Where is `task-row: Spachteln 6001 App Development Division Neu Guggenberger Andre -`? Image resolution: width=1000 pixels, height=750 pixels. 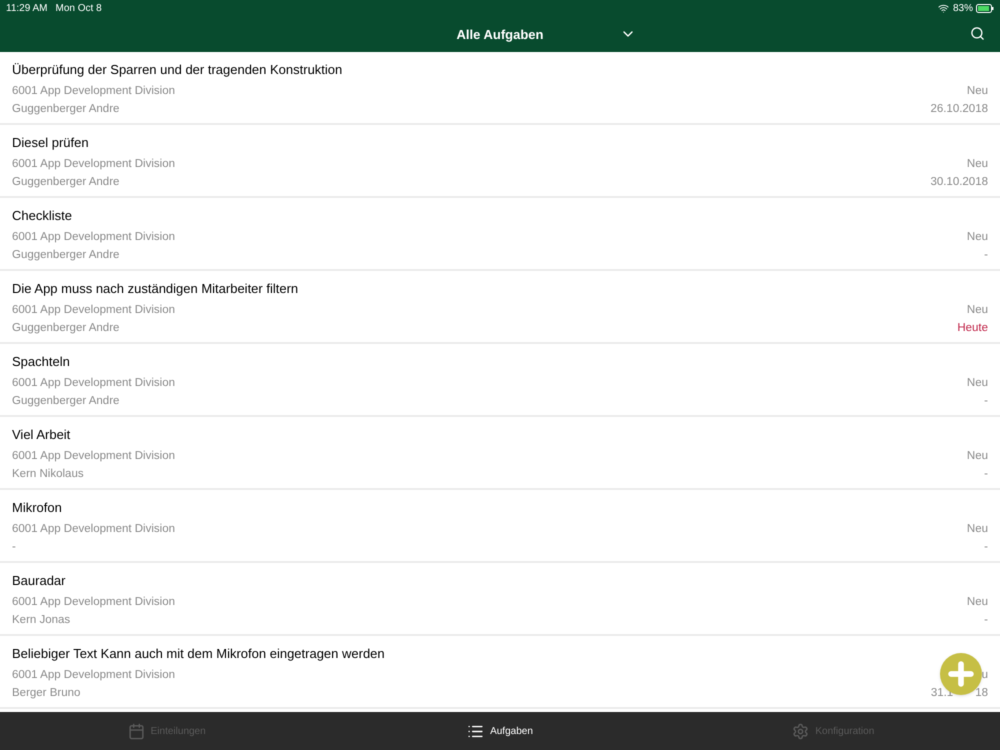 task-row: Spachteln 6001 App Development Division Neu Guggenberger Andre - is located at coordinates (500, 380).